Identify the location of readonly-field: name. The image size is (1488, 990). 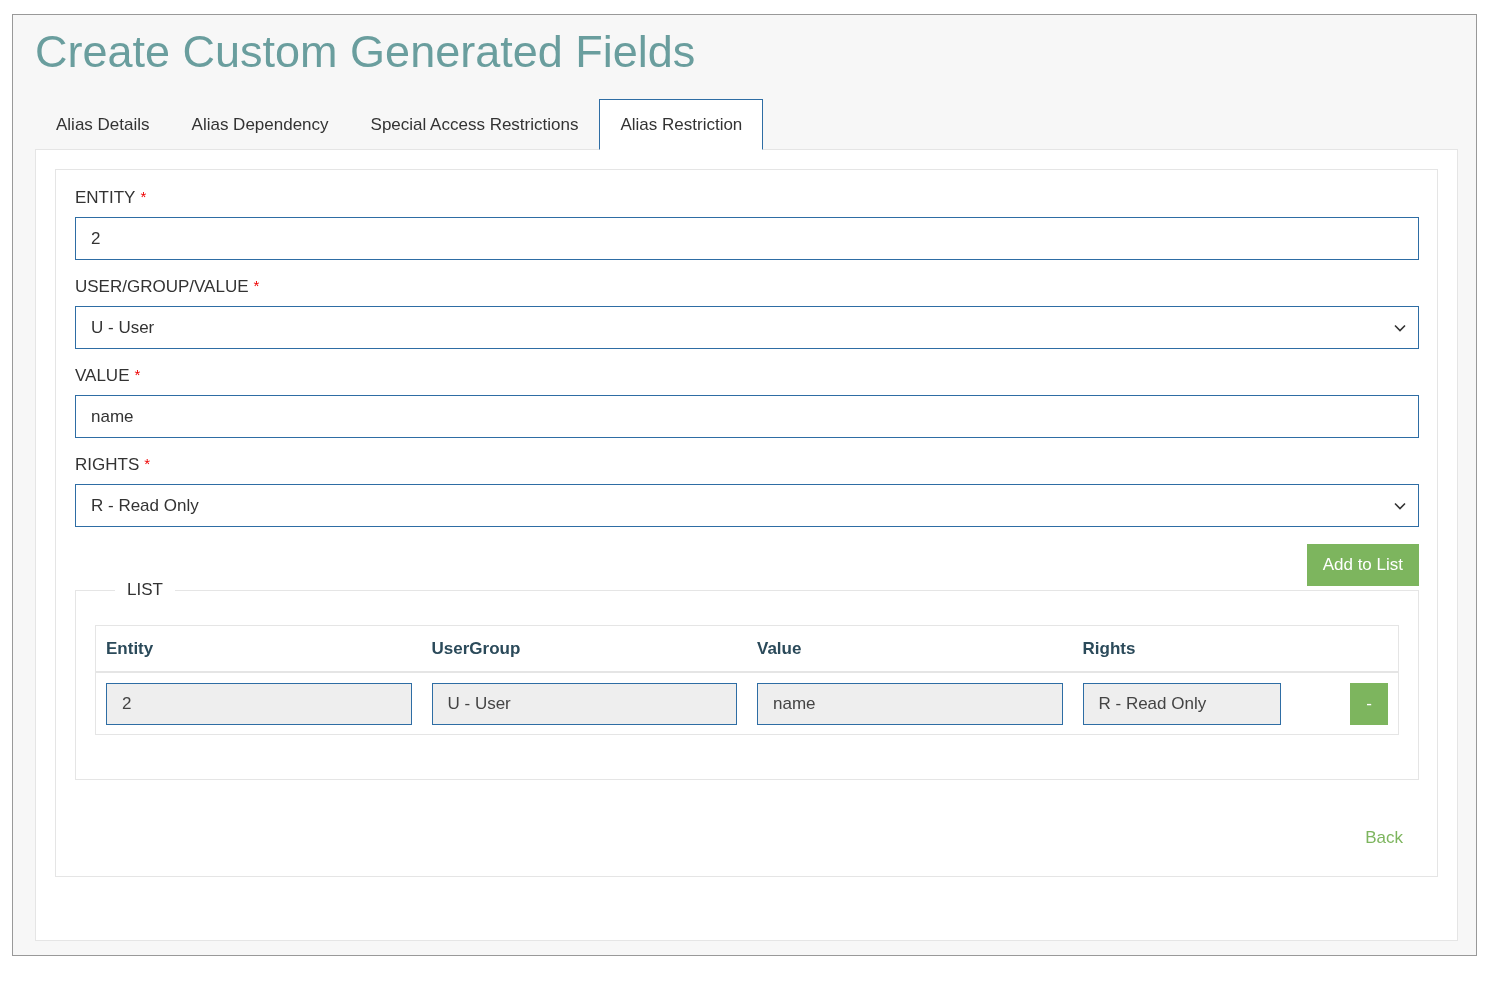
(910, 703).